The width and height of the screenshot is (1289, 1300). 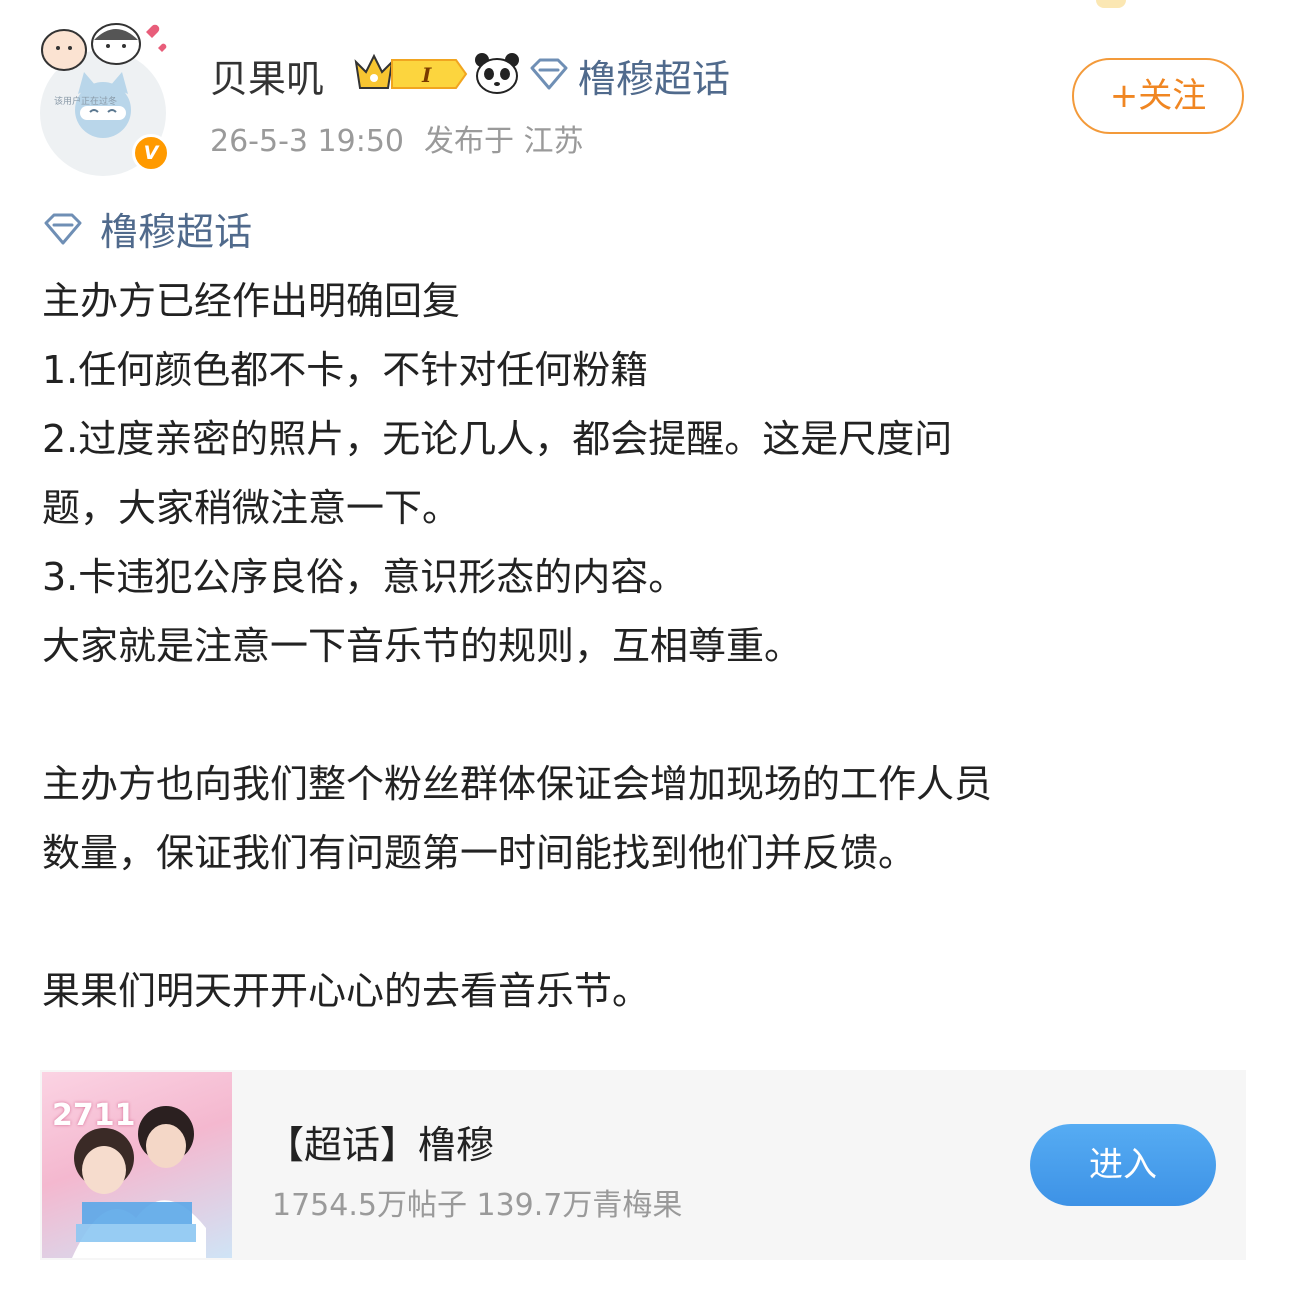 I want to click on post-line: 主办方已经作出明确回复, so click(x=251, y=301).